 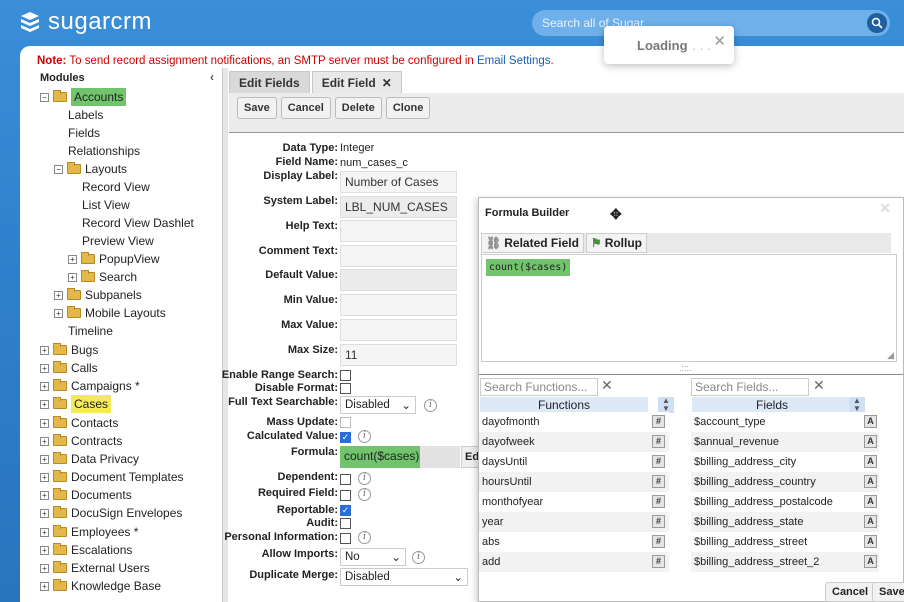 I want to click on required-checkbox, so click(x=345, y=495).